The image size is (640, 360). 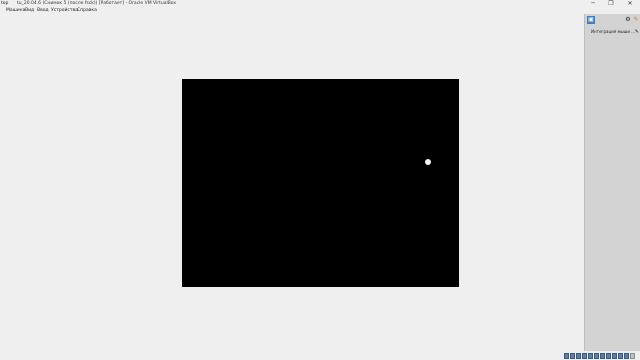 I want to click on side-panel: ▣ ⚙ ✎ Интеграция мыши ... ✎, so click(x=612, y=182).